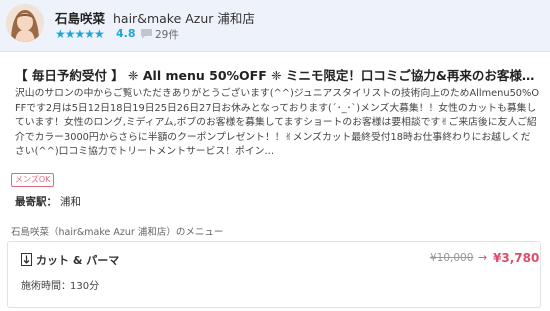 The height and width of the screenshot is (311, 550). What do you see at coordinates (483, 257) in the screenshot?
I see `price-arrow: →` at bounding box center [483, 257].